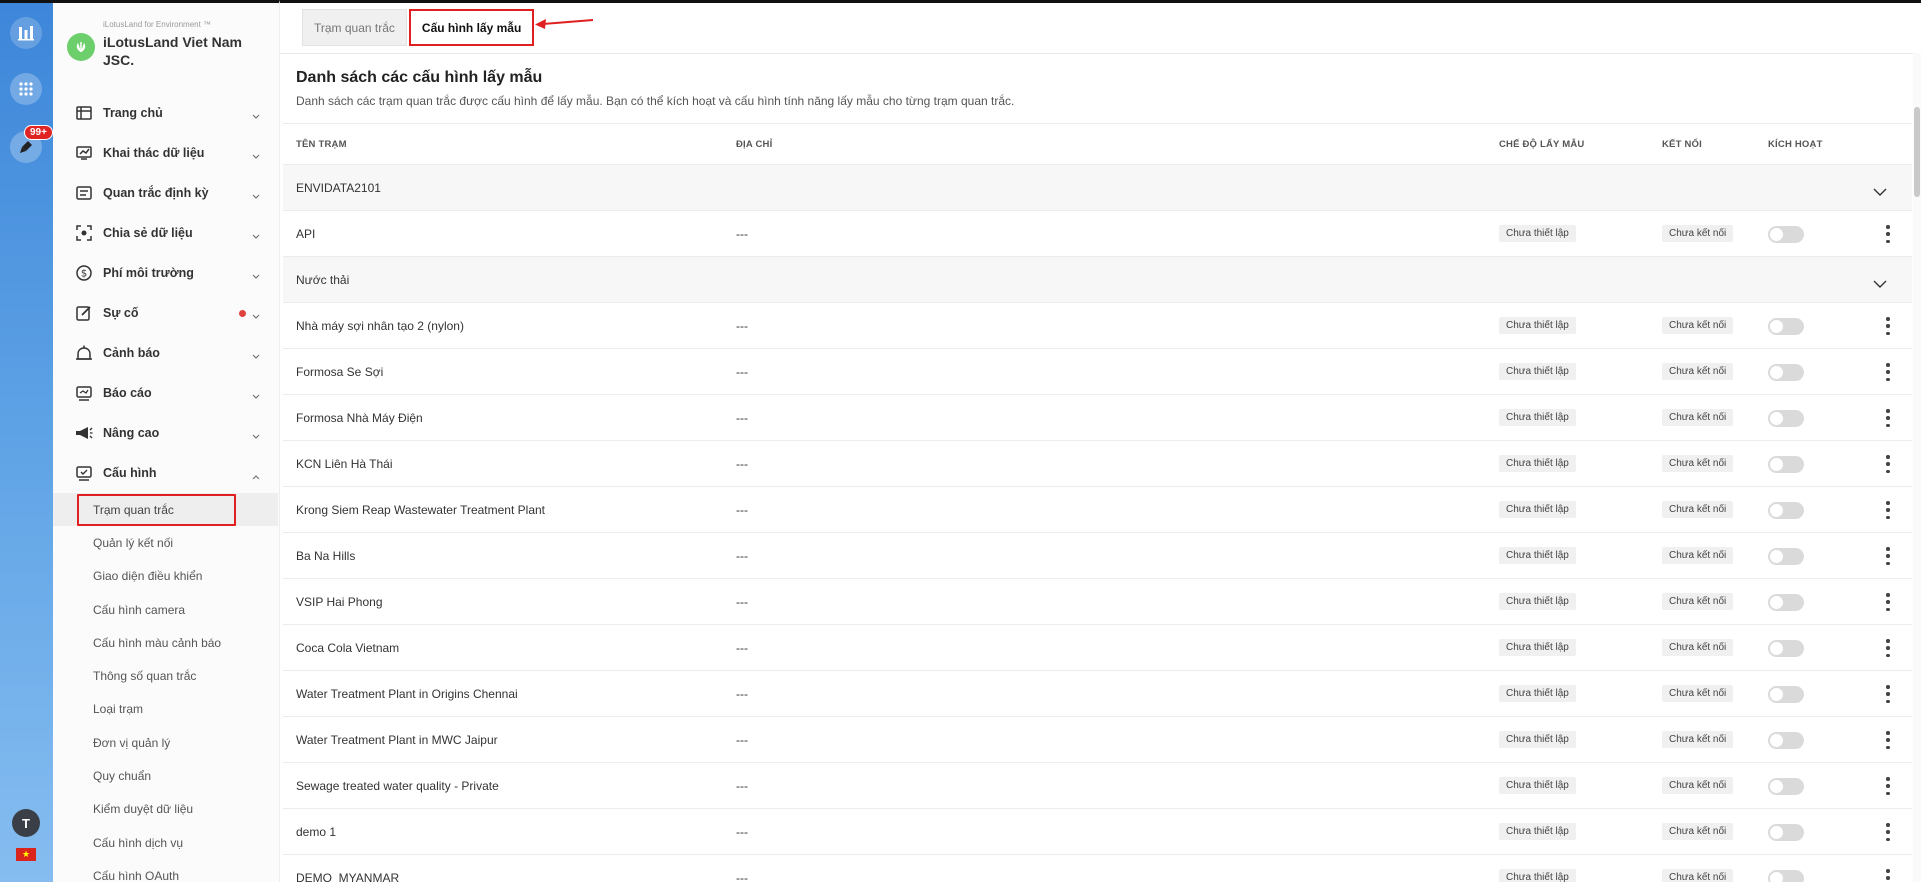 This screenshot has height=882, width=1921. Describe the element at coordinates (166, 473) in the screenshot. I see `menu-cau-hinh: Cấu hình` at that location.